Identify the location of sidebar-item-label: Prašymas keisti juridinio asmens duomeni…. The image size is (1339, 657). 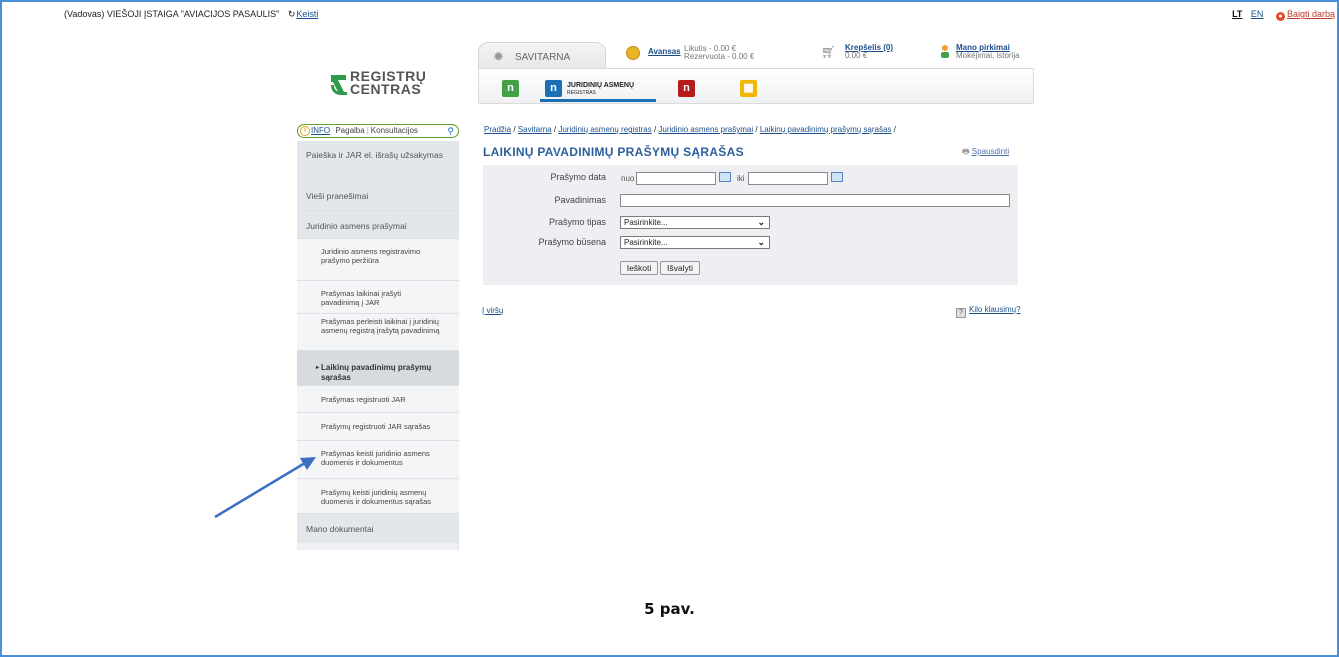
(375, 458).